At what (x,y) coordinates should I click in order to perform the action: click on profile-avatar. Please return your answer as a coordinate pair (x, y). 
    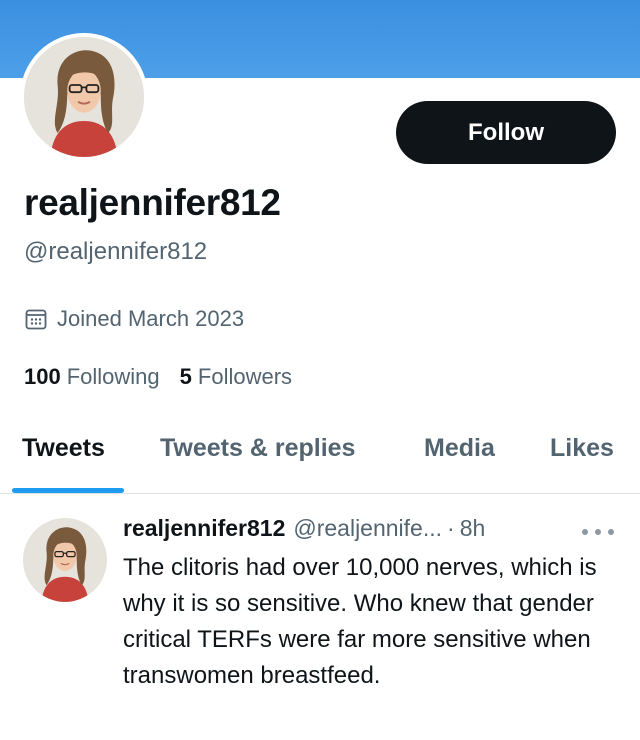
    Looking at the image, I should click on (84, 97).